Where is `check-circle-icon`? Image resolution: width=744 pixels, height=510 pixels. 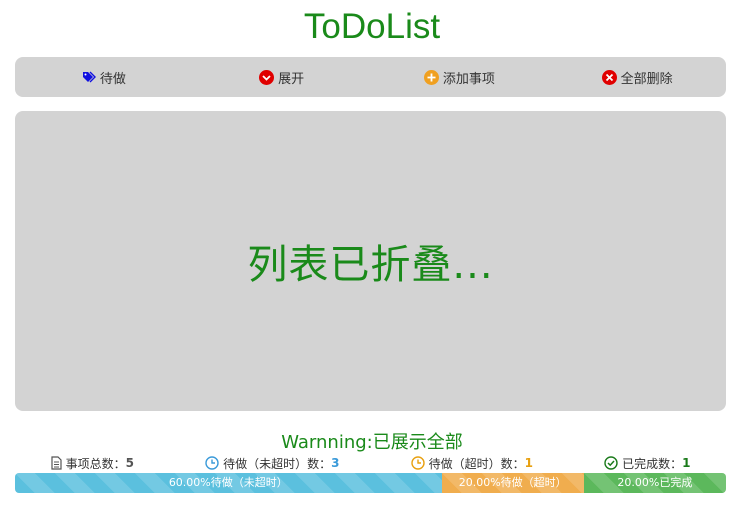
check-circle-icon is located at coordinates (611, 463).